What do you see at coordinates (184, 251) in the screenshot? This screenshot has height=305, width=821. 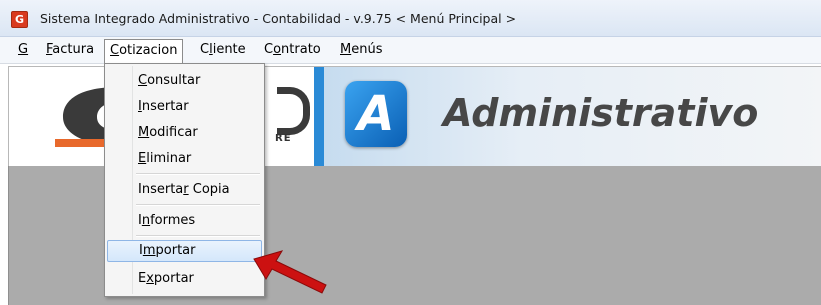 I see `menu-item-importar: Importar` at bounding box center [184, 251].